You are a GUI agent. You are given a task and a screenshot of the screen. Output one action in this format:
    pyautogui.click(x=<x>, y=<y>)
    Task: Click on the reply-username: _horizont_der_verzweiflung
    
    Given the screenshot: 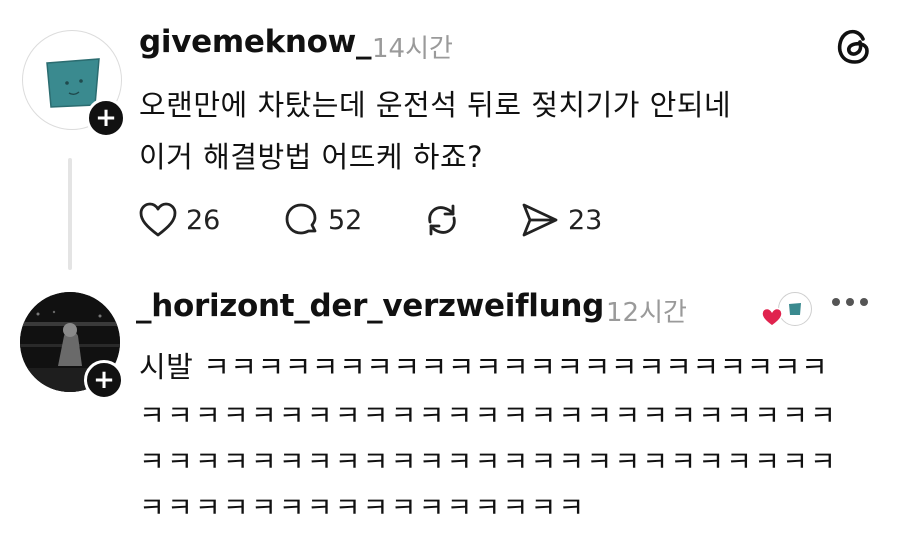 What is the action you would take?
    pyautogui.click(x=370, y=306)
    